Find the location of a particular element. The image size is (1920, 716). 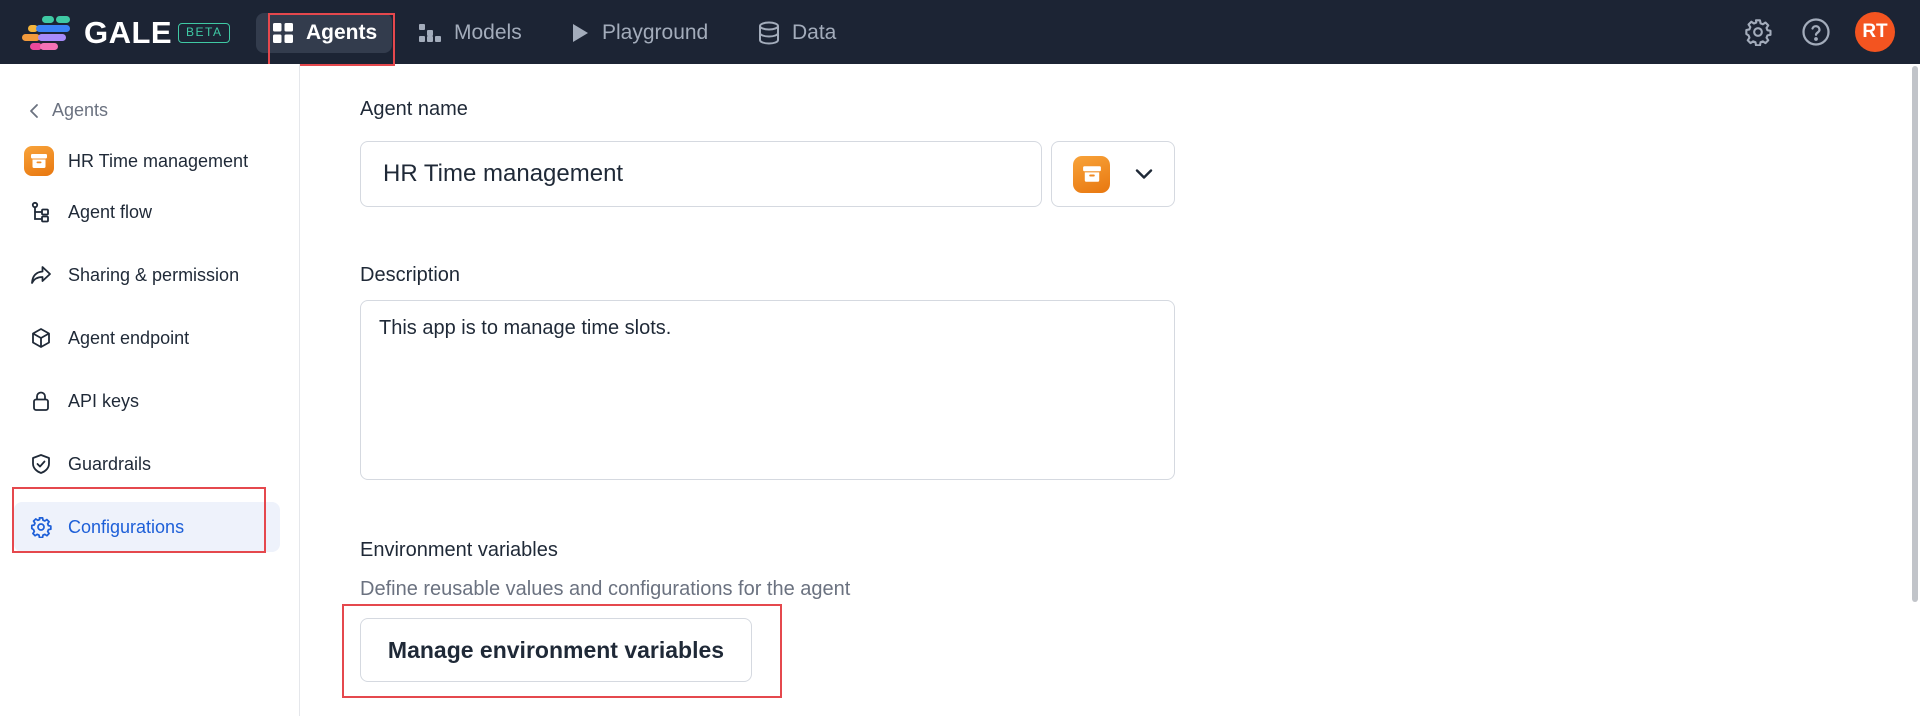

agent-icon-select is located at coordinates (1113, 174).